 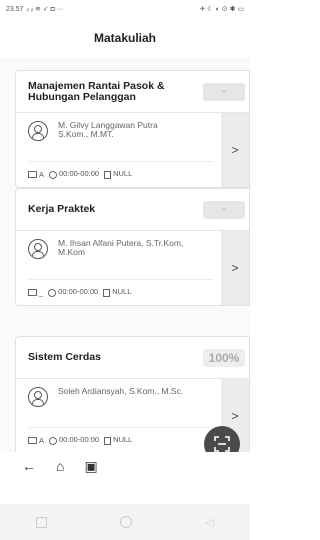 I want to click on course-header: Kerja Praktek -, so click(x=132, y=210).